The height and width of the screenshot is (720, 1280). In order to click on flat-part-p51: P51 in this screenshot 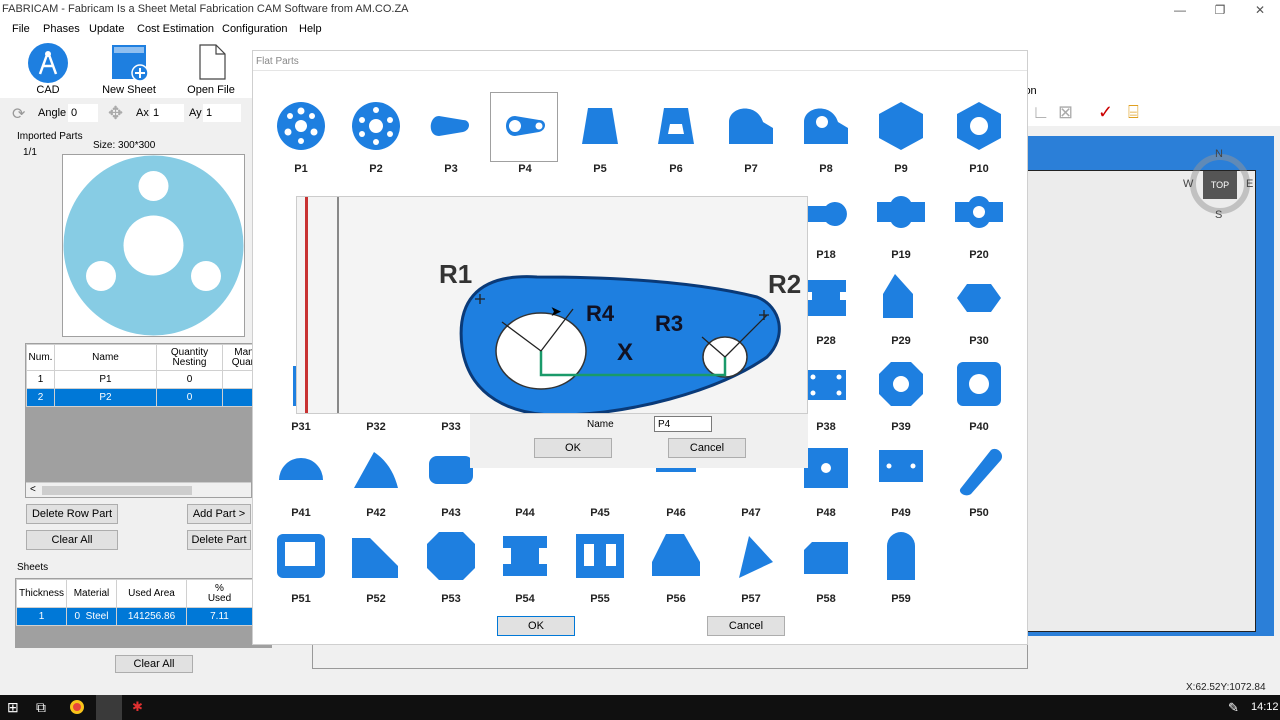, I will do `click(301, 567)`.